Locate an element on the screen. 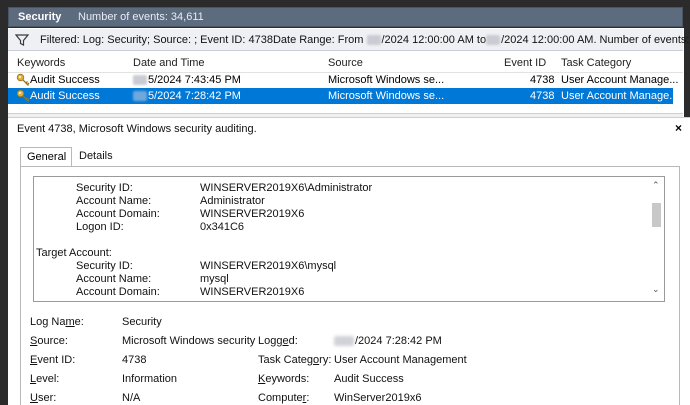 The image size is (690, 405). column-date-time: Date and Time is located at coordinates (169, 63).